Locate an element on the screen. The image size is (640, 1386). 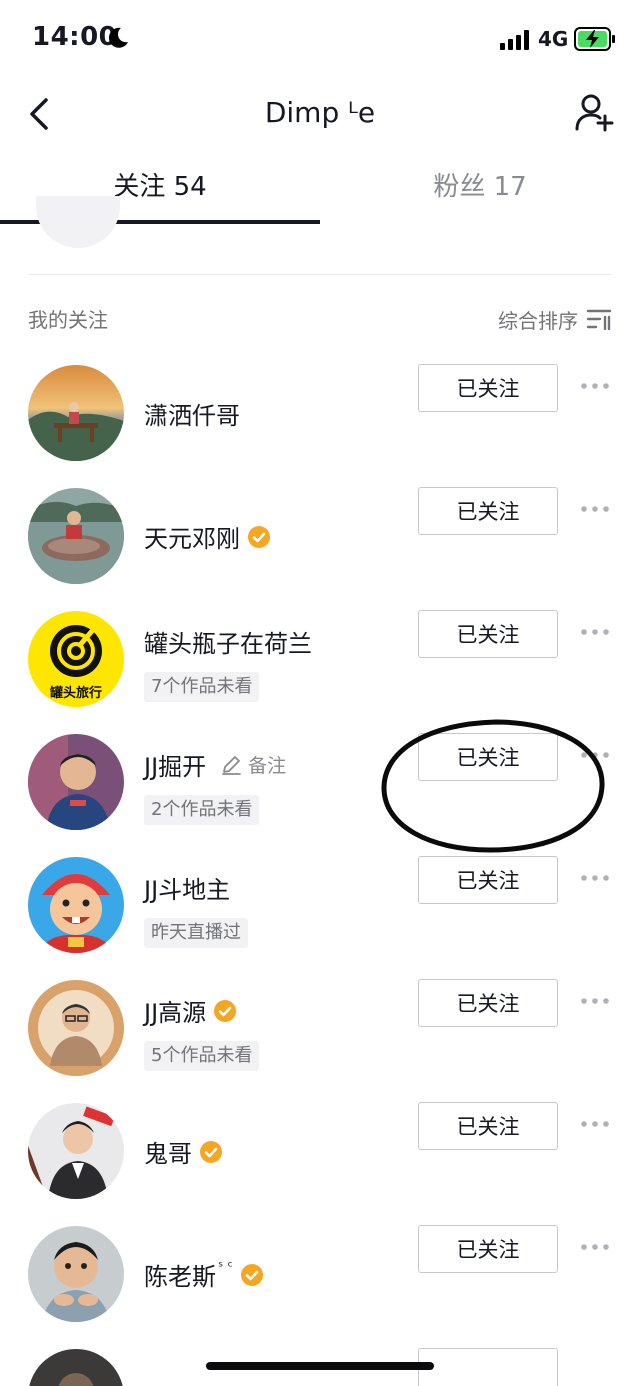
sort-label: 综合排序 is located at coordinates (538, 320).